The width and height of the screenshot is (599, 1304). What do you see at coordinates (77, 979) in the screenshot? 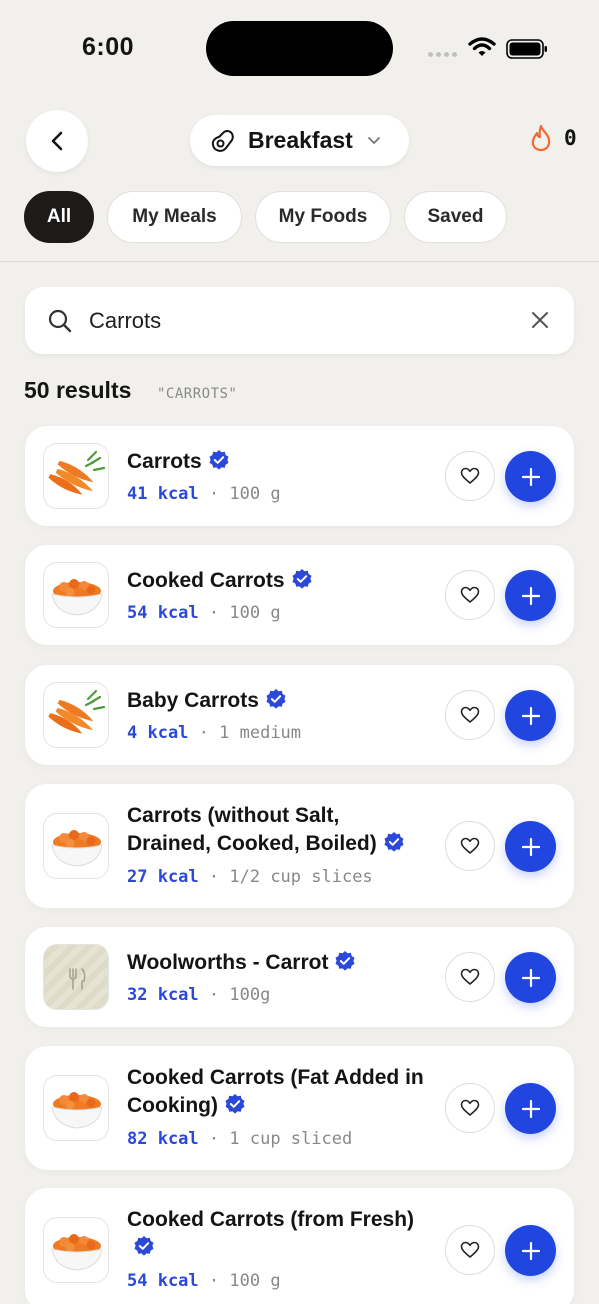
I see `utensils-icon` at bounding box center [77, 979].